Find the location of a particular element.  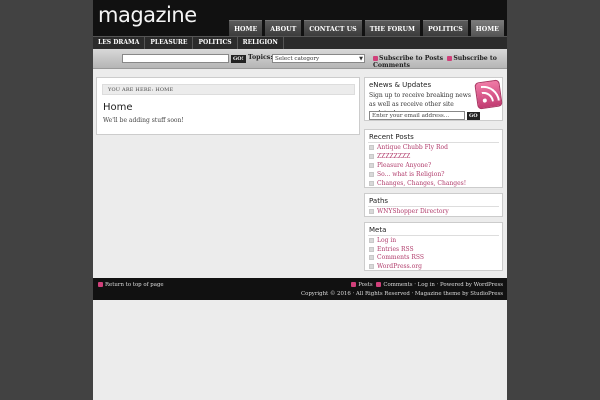

list-item: Pleasure Anyone? is located at coordinates (400, 165).